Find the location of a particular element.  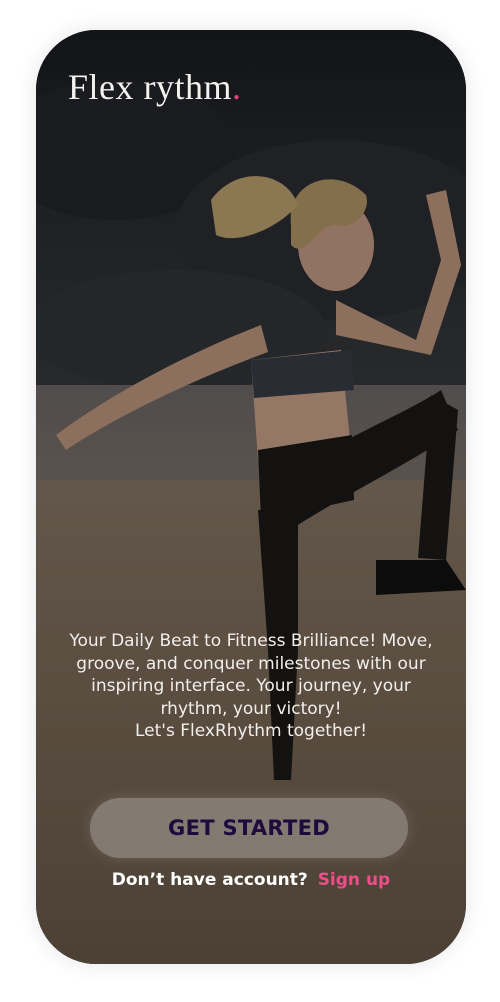

get-started-button: GET STARTED is located at coordinates (249, 828).